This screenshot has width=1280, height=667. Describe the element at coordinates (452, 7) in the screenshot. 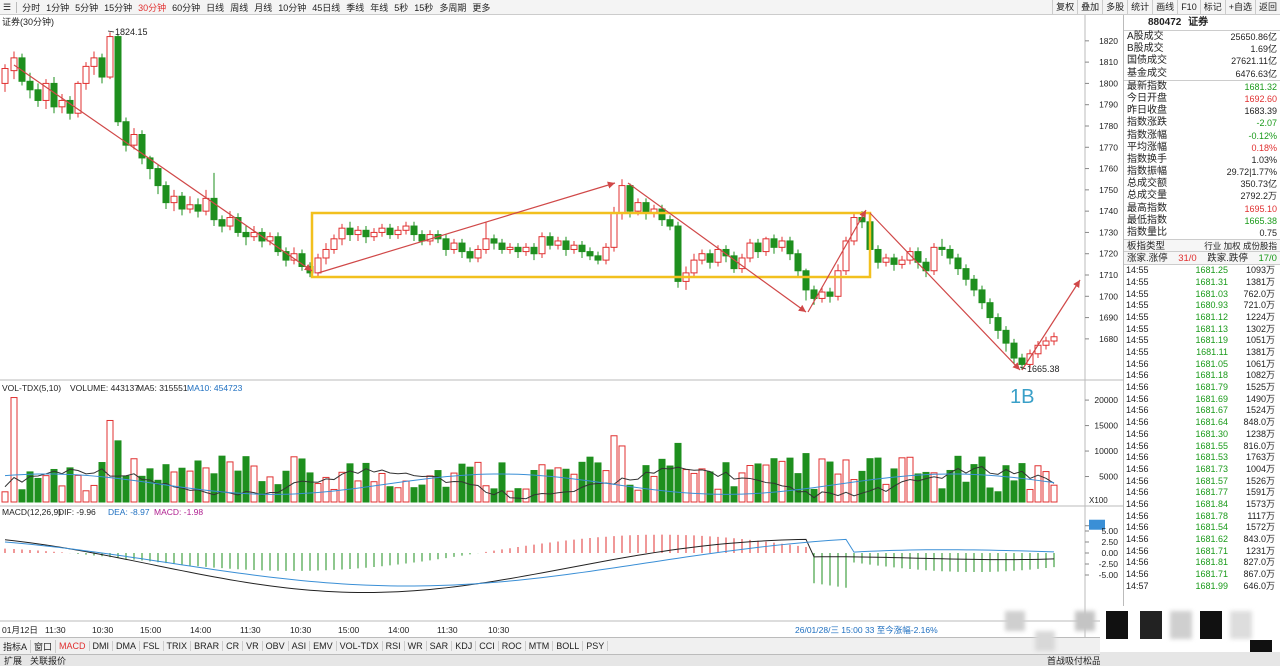

I see `period-tab: 多周期` at that location.